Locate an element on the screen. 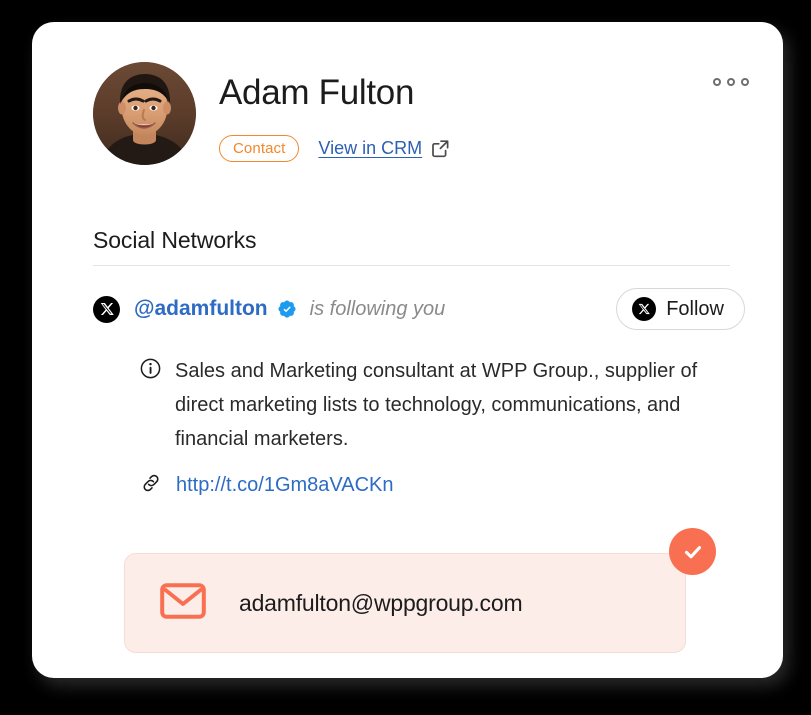  envelope-icon is located at coordinates (183, 603).